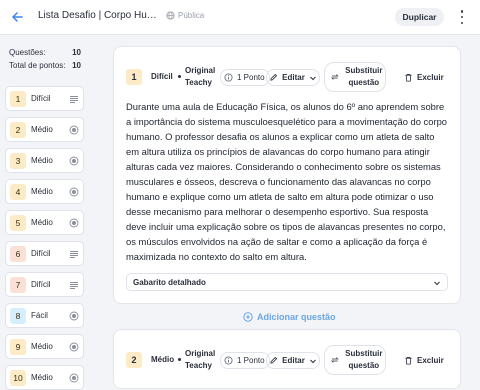 This screenshot has height=390, width=480. I want to click on sidebar-question-item: 8 Fácil, so click(44, 315).